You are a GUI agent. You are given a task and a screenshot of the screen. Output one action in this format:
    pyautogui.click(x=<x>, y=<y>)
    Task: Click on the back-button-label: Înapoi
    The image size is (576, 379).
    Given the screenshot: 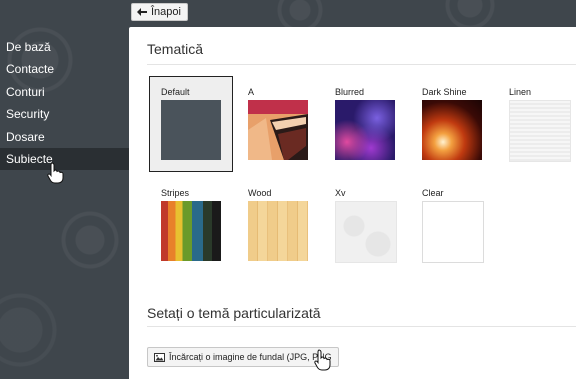 What is the action you would take?
    pyautogui.click(x=166, y=12)
    